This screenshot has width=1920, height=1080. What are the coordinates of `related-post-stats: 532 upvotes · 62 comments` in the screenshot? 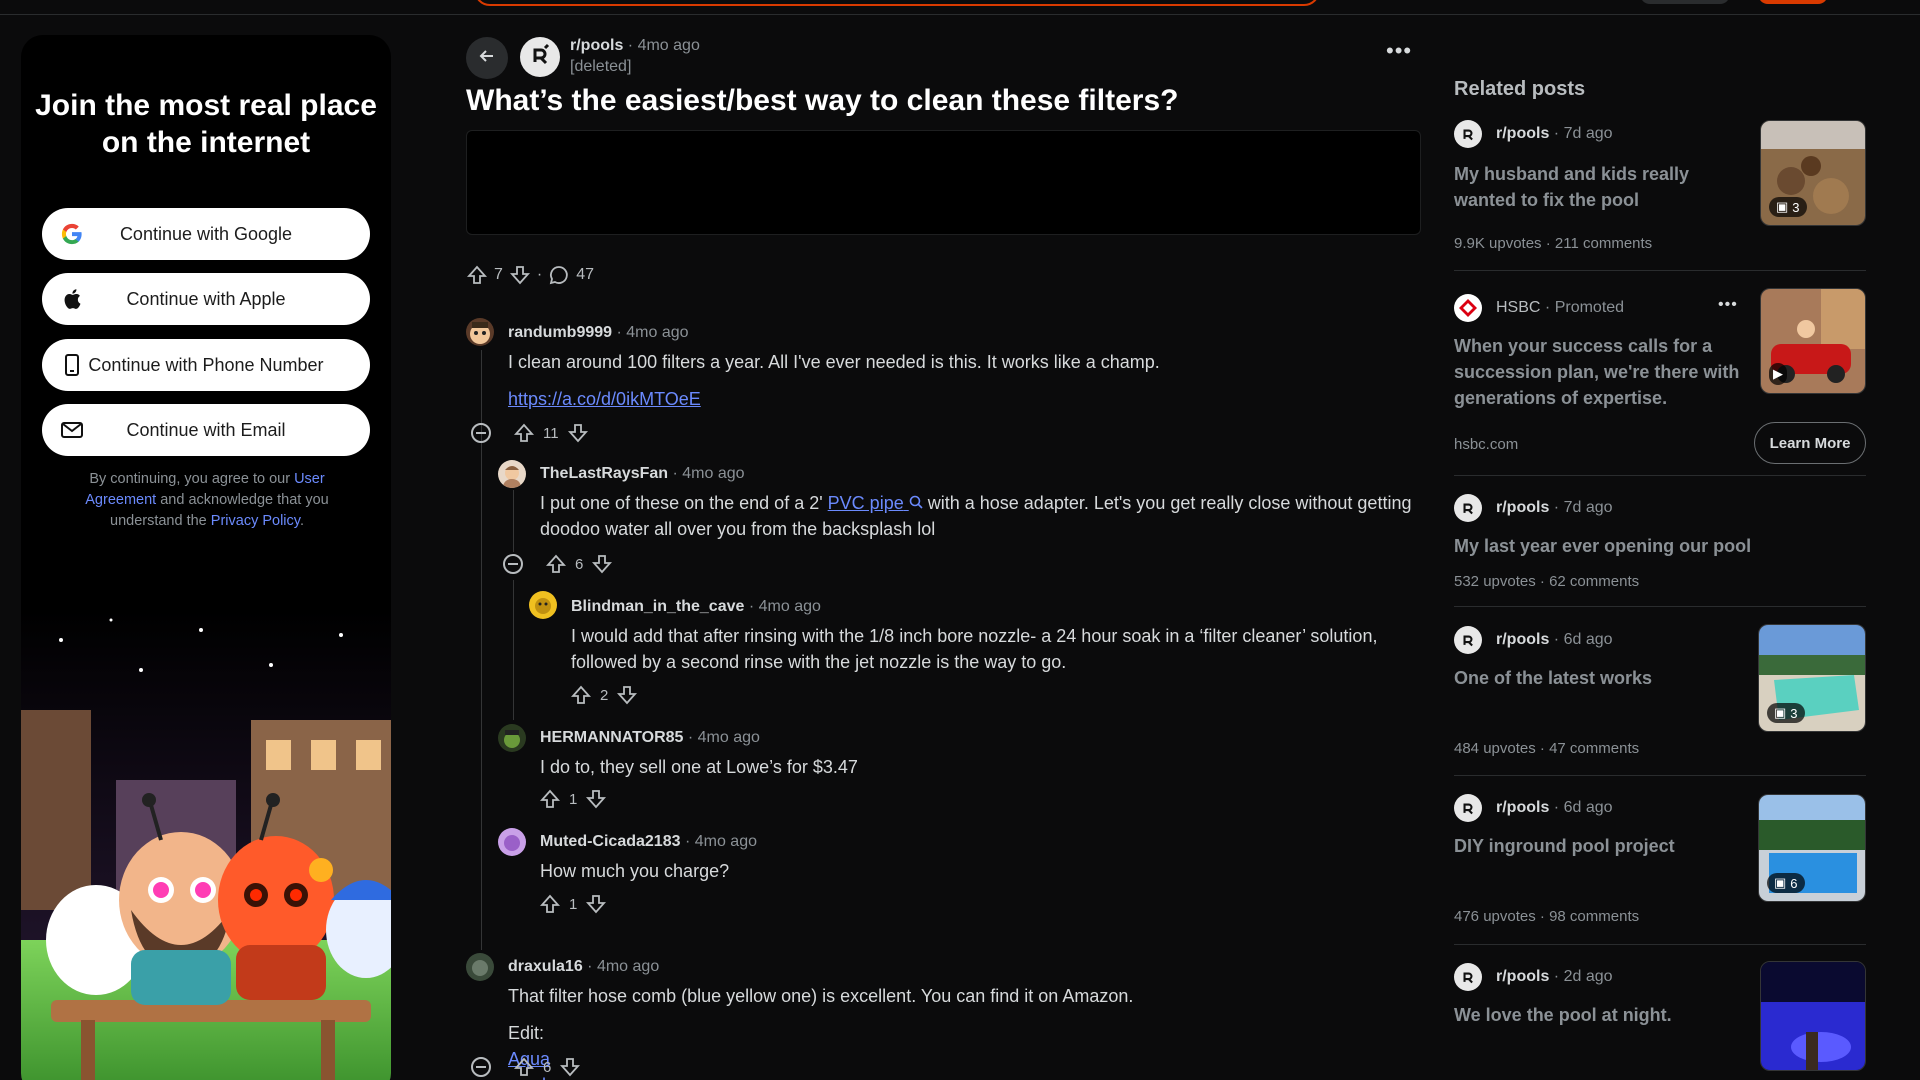 It's located at (1546, 581).